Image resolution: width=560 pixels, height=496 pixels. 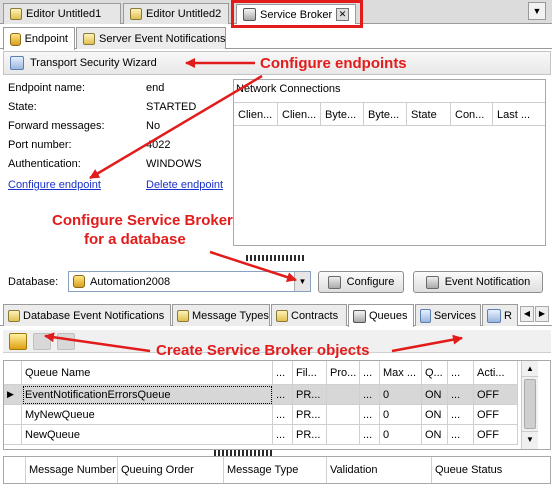 I want to click on configure-endpoint-link: Configure endpoint, so click(x=54, y=185).